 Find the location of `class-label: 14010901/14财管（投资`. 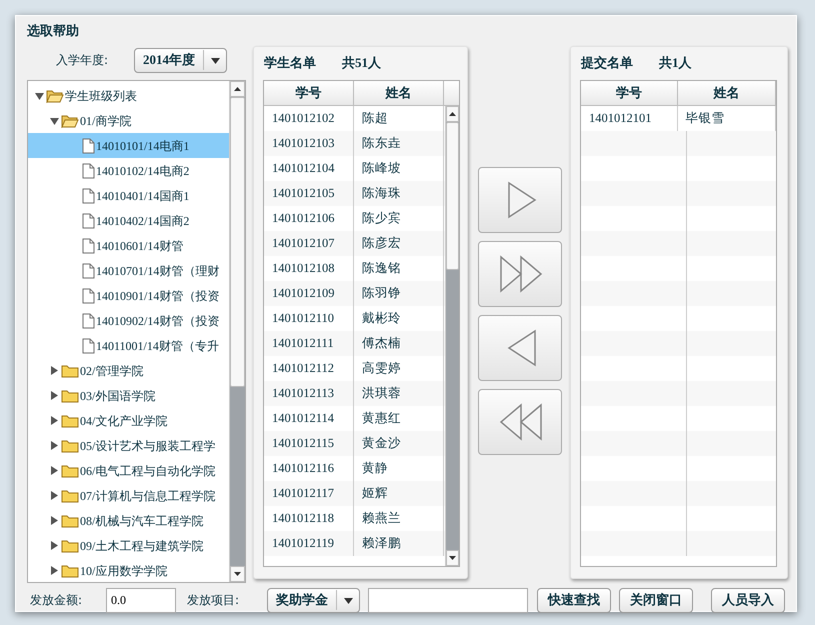

class-label: 14010901/14财管（投资 is located at coordinates (158, 295).